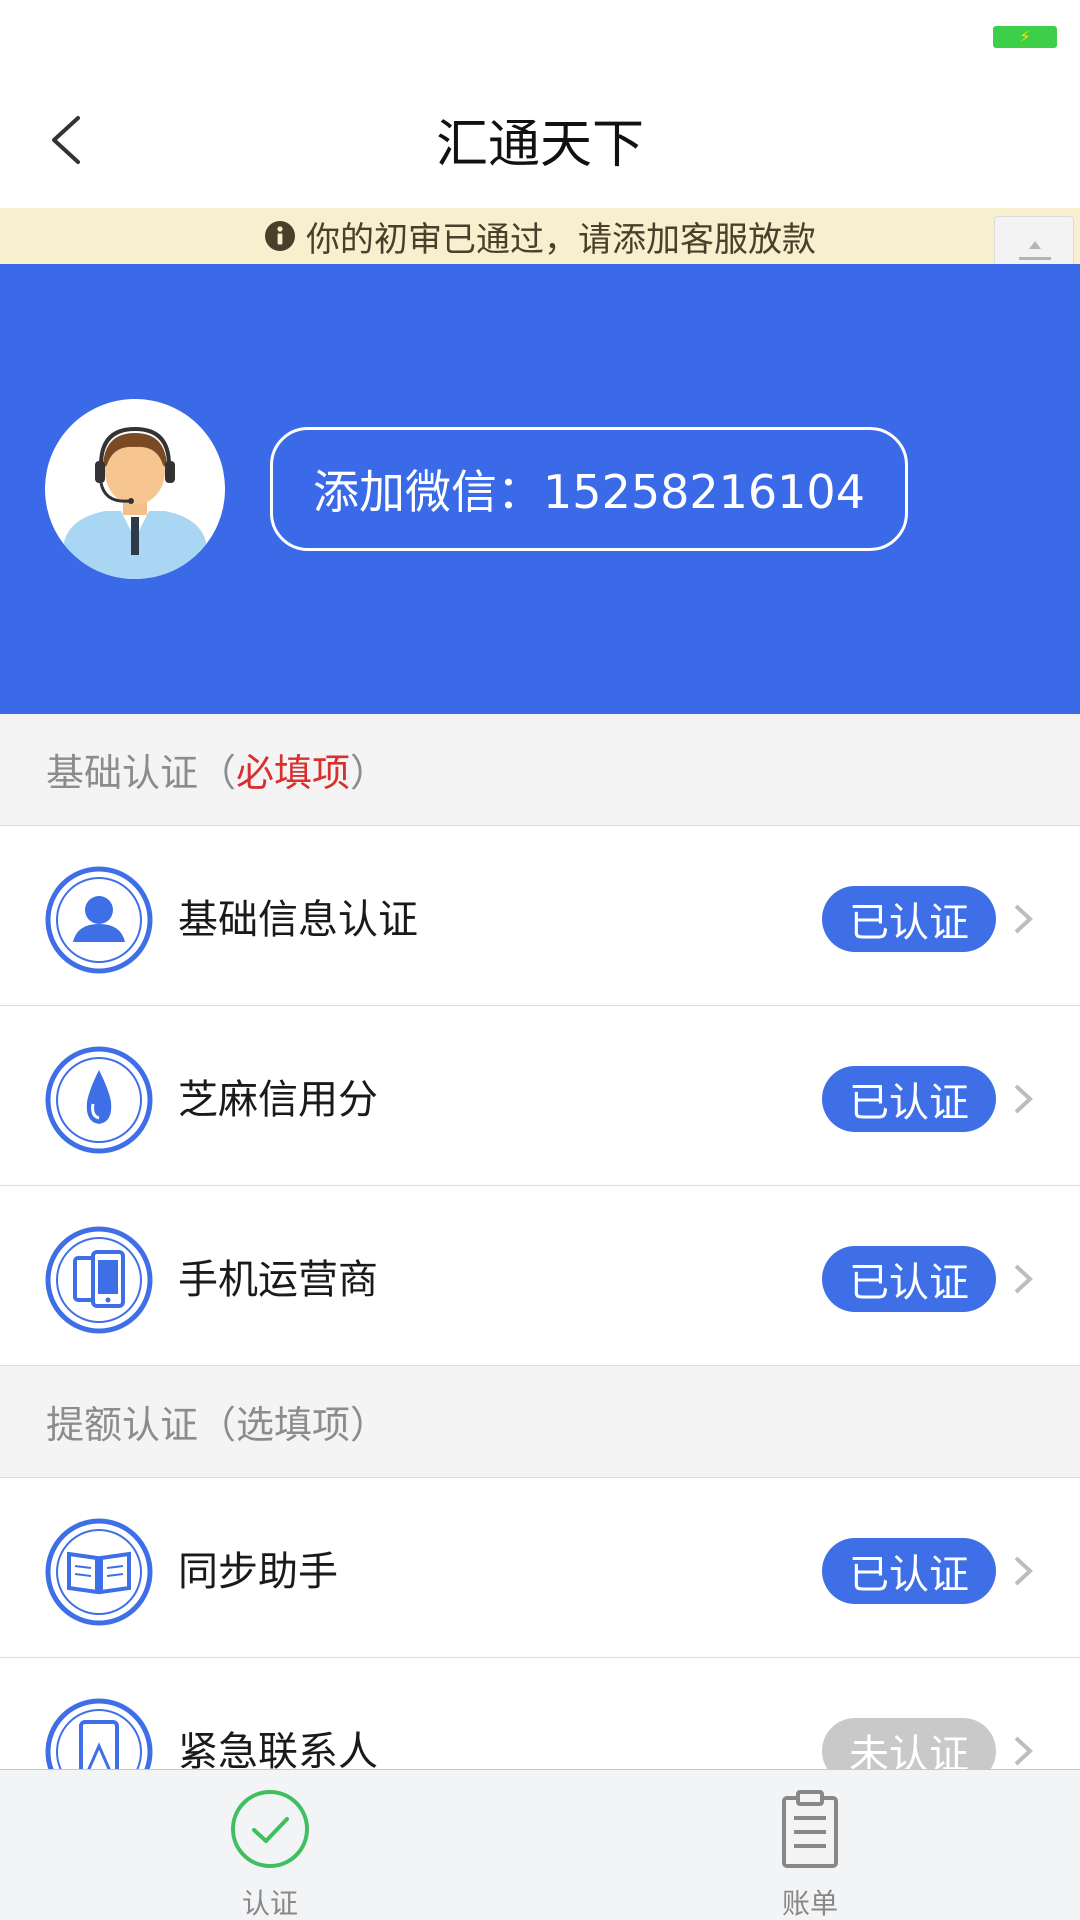 The height and width of the screenshot is (1920, 1080). What do you see at coordinates (99, 920) in the screenshot?
I see `person-icon` at bounding box center [99, 920].